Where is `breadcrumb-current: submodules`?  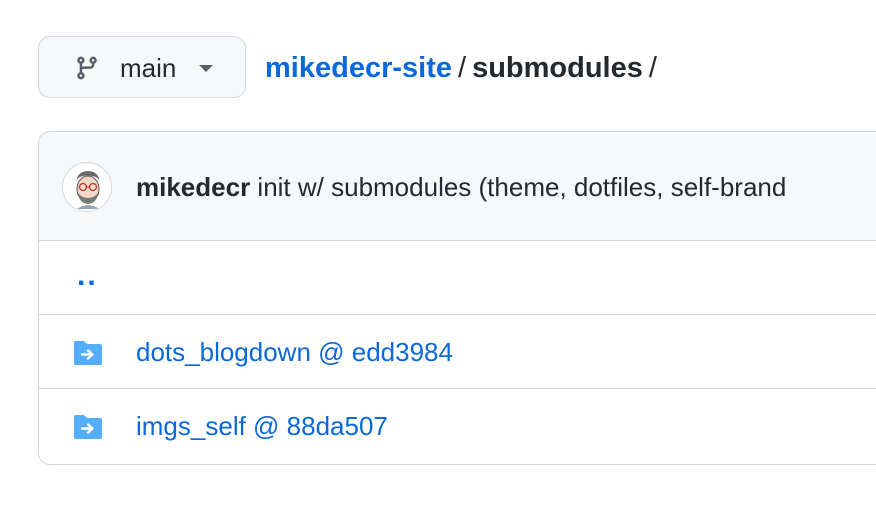 breadcrumb-current: submodules is located at coordinates (557, 68).